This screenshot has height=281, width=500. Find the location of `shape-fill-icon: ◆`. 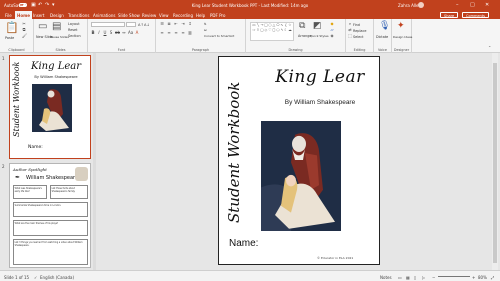

shape-fill-icon: ◆ is located at coordinates (332, 24).